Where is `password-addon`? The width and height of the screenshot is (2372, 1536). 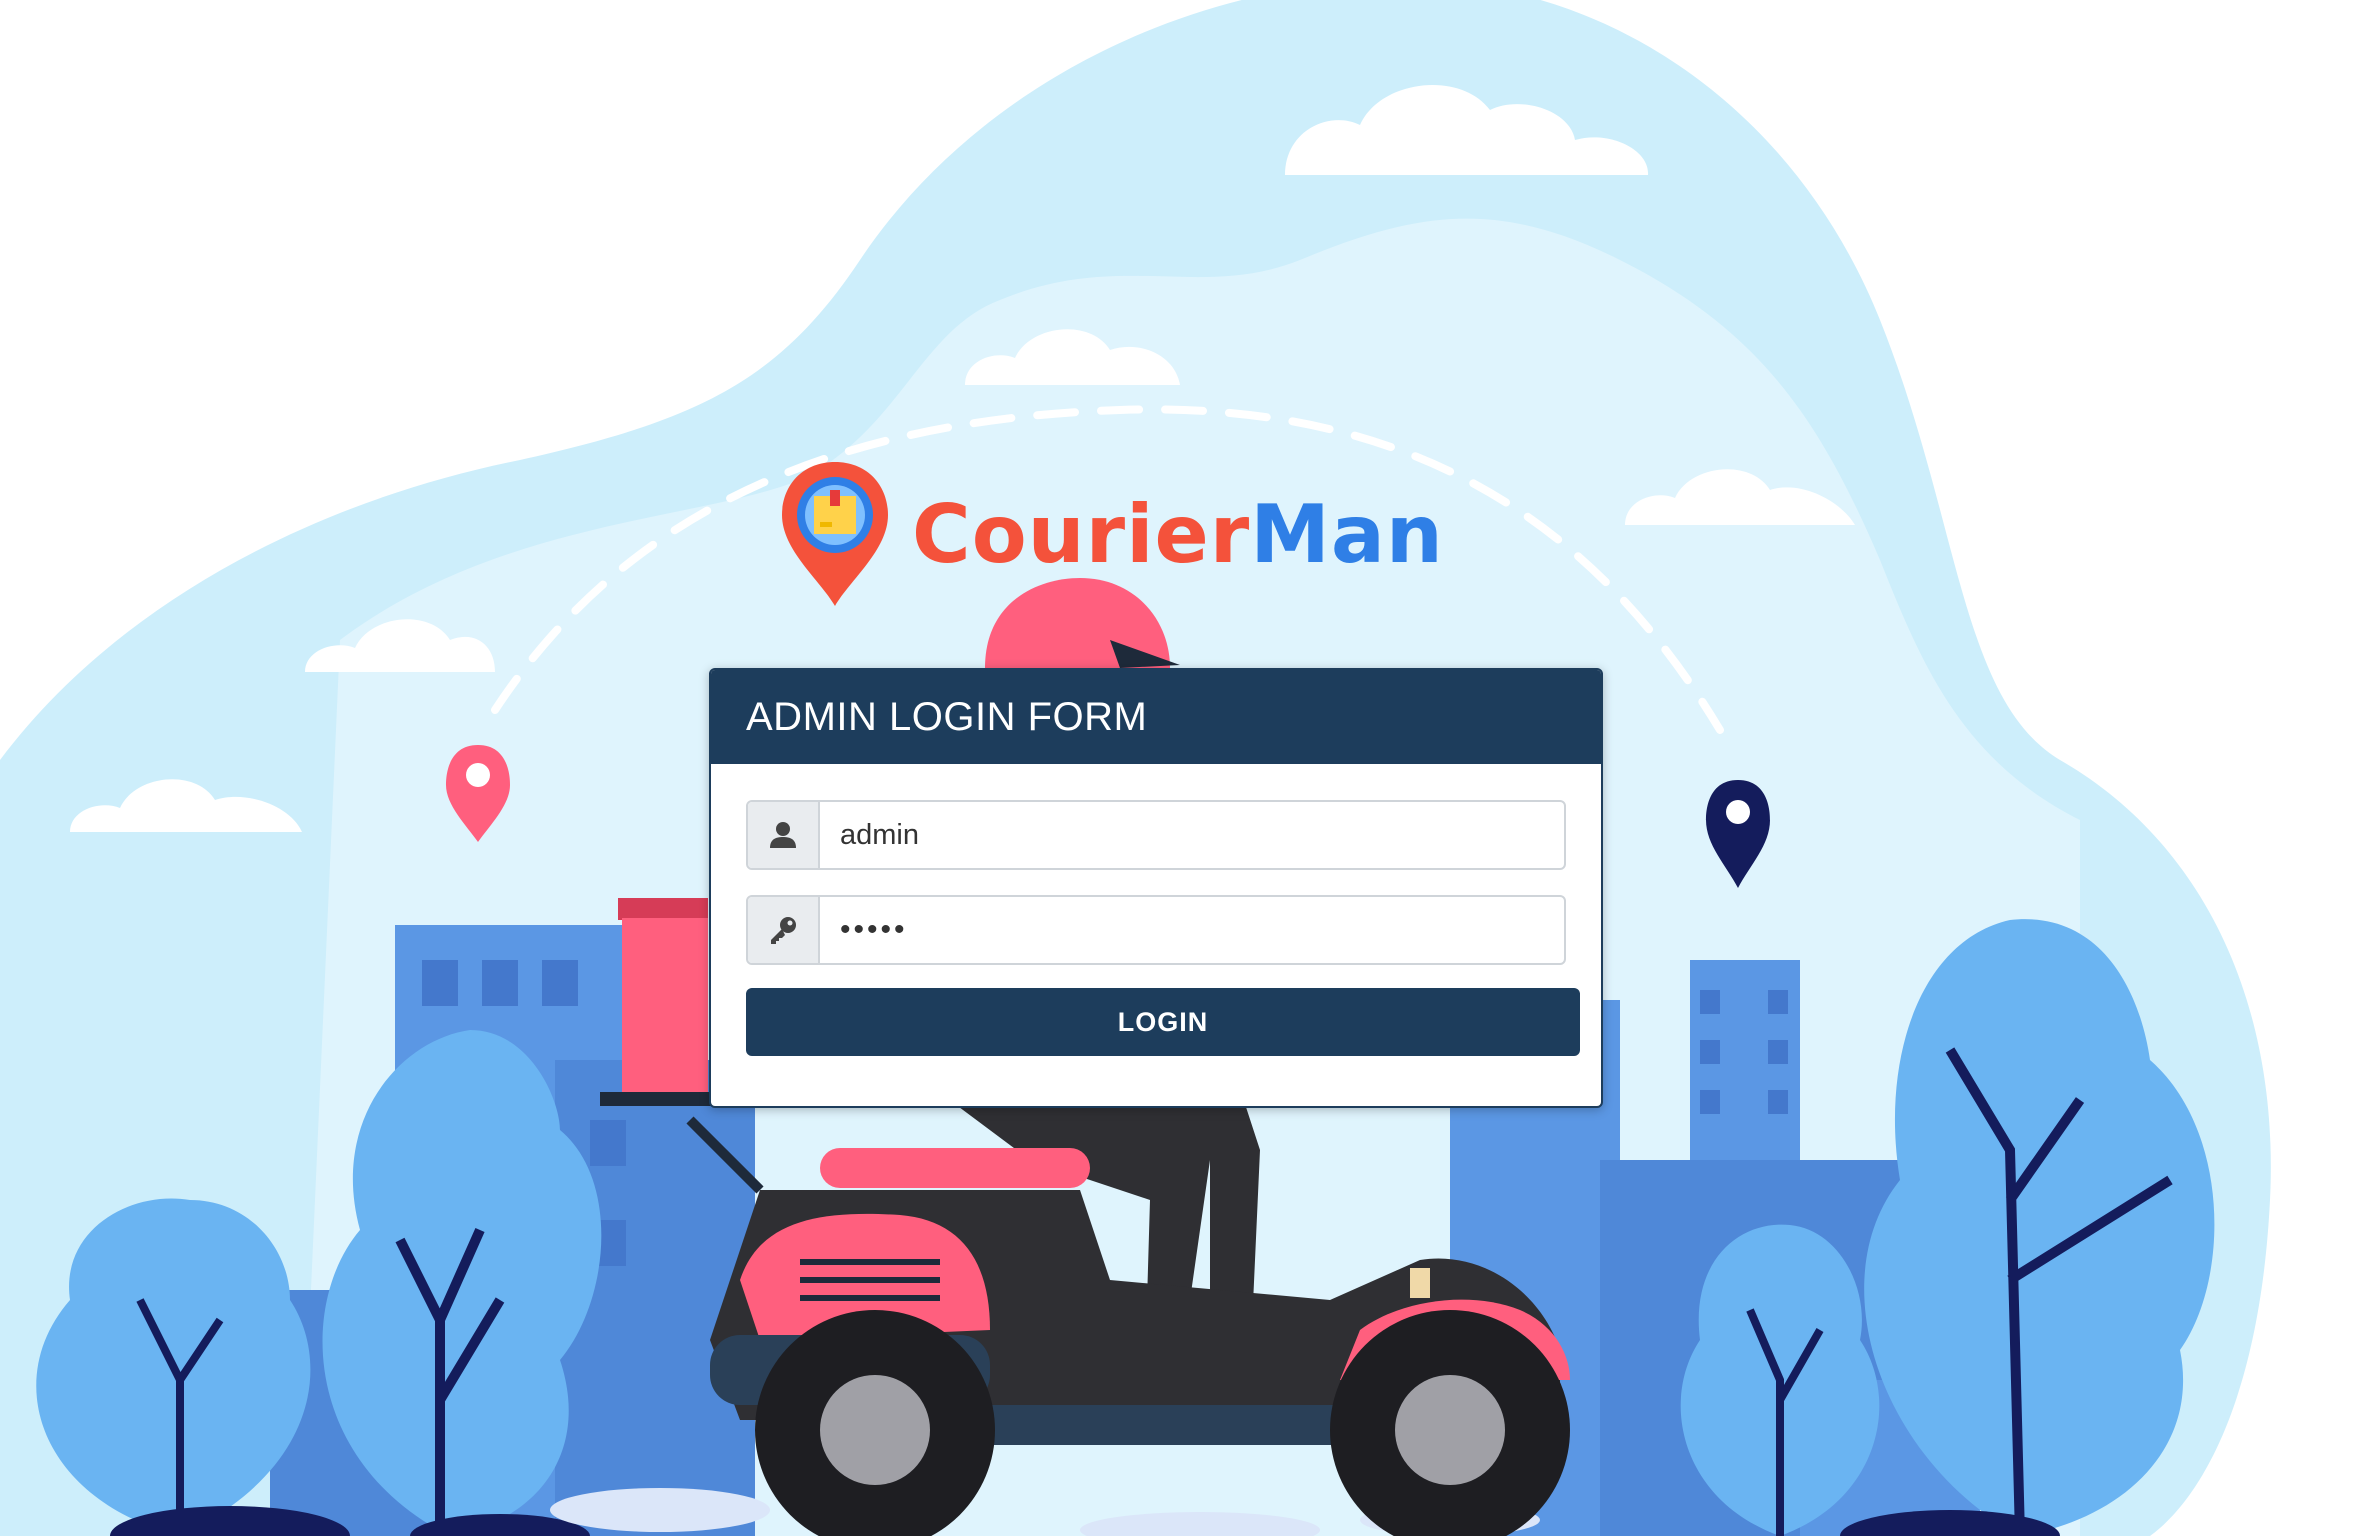
password-addon is located at coordinates (784, 930).